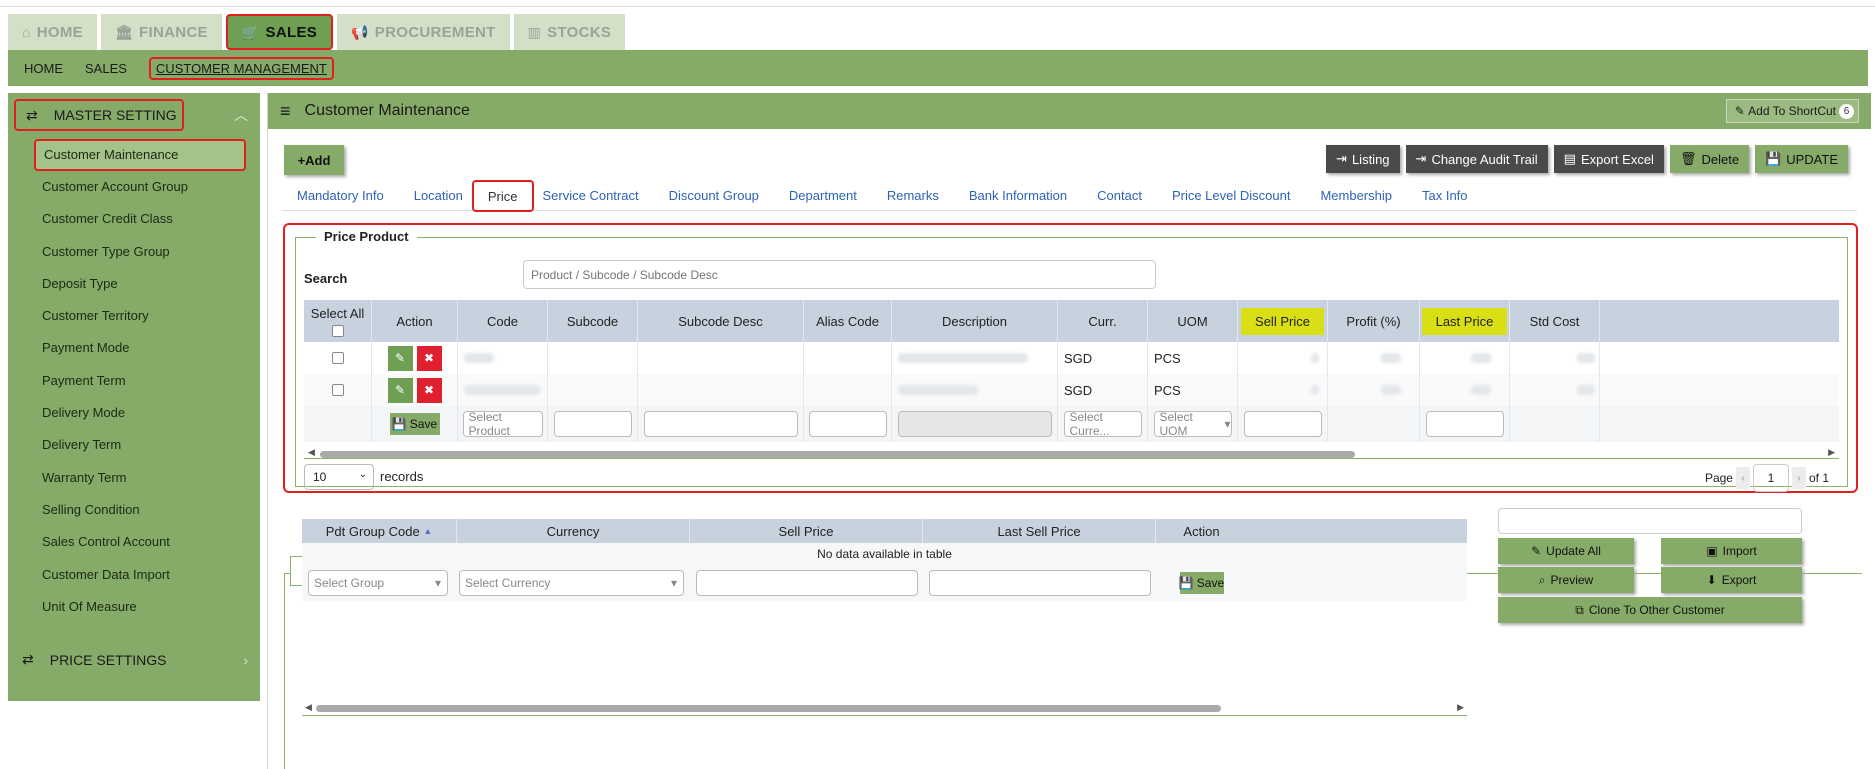 The width and height of the screenshot is (1875, 769). What do you see at coordinates (106, 68) in the screenshot?
I see `subnav-sales: SALES` at bounding box center [106, 68].